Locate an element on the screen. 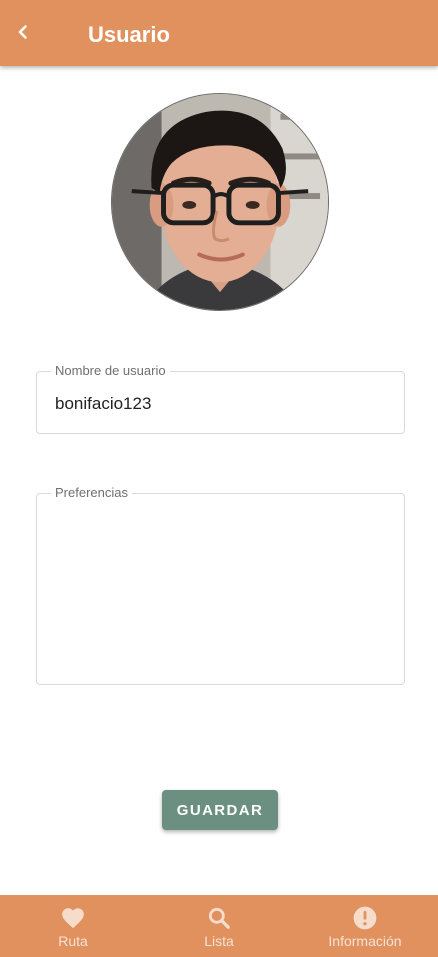  save-button: GUARDAR is located at coordinates (220, 810).